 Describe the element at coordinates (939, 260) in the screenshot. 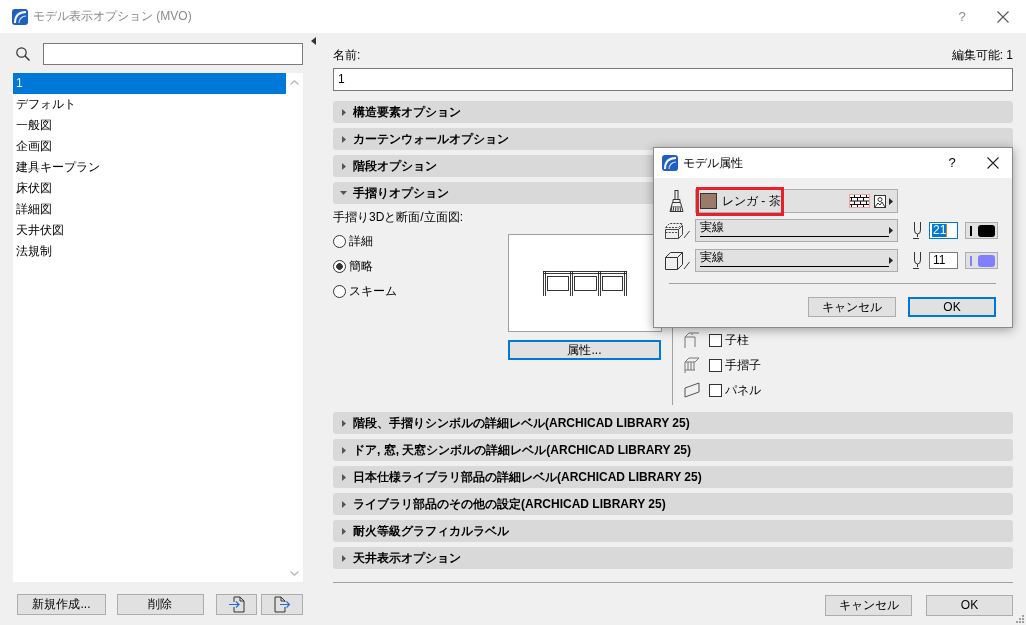

I see `pen-number: 11` at that location.